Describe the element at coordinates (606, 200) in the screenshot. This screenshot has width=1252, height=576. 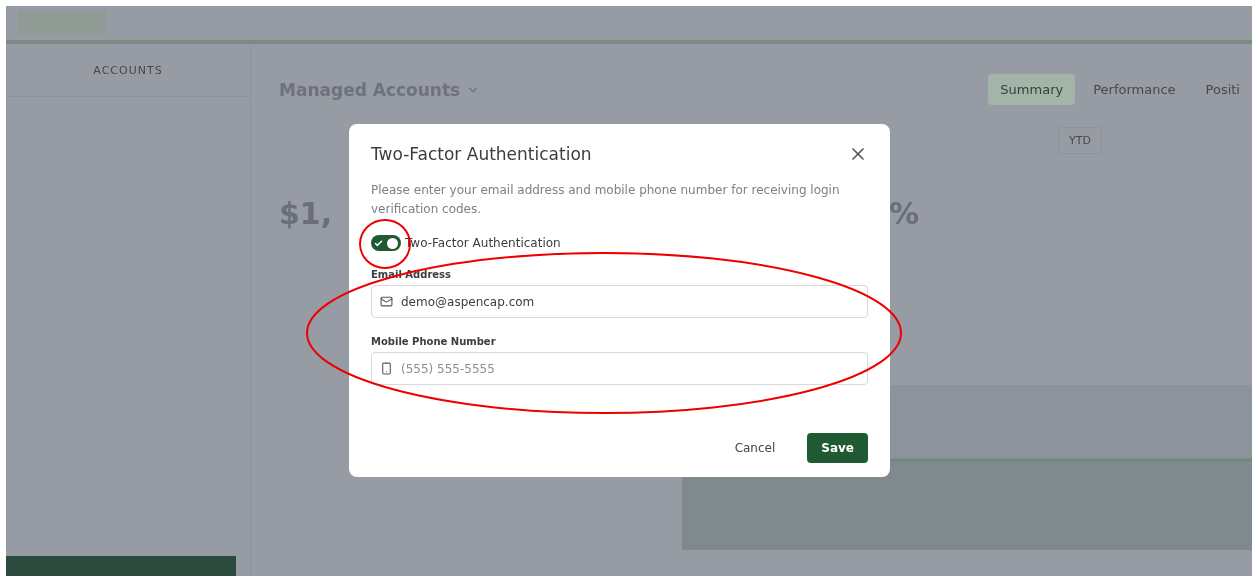
I see `dialog-description: Please enter your email address and mobile phone number for receiving login verification codes.` at that location.